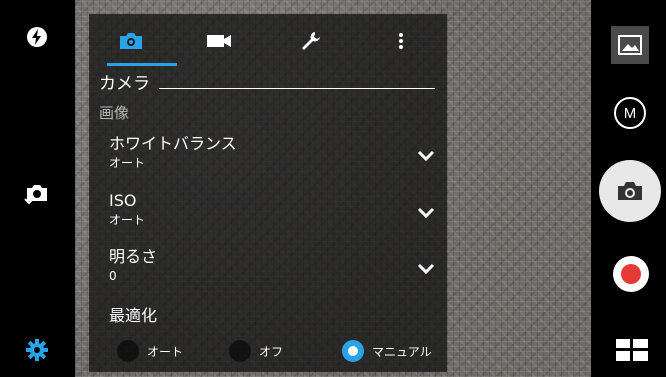 The height and width of the screenshot is (377, 666). I want to click on right-control-bar: M, so click(628, 188).